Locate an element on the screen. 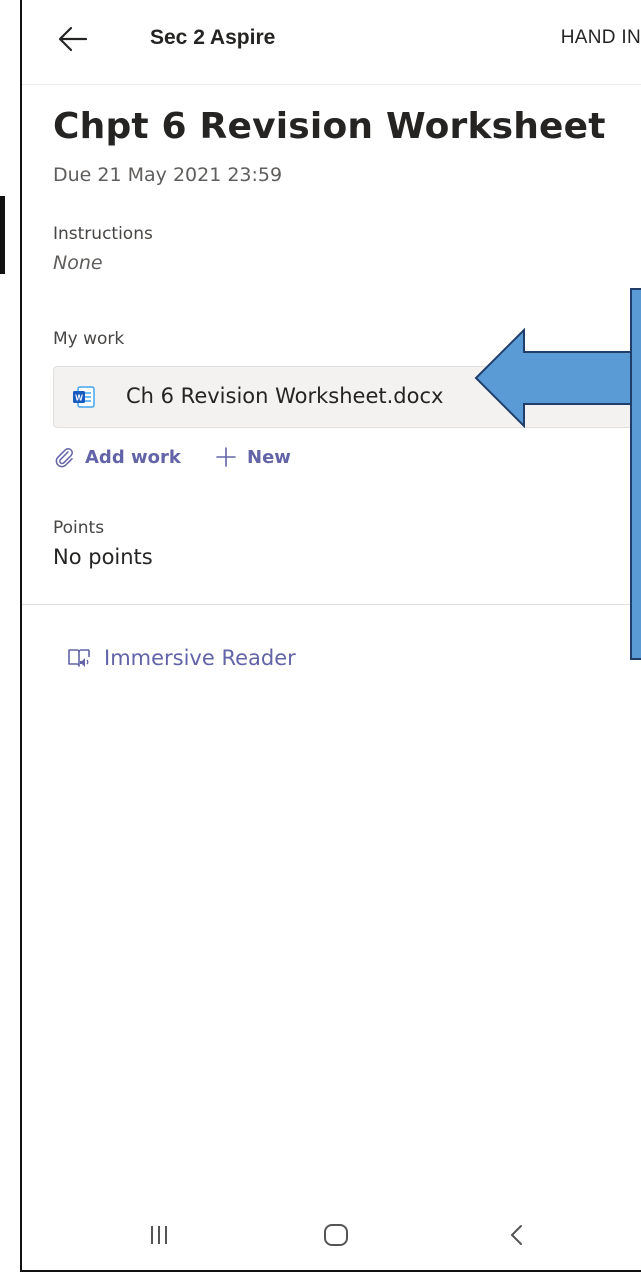  system-back-button is located at coordinates (517, 1237).